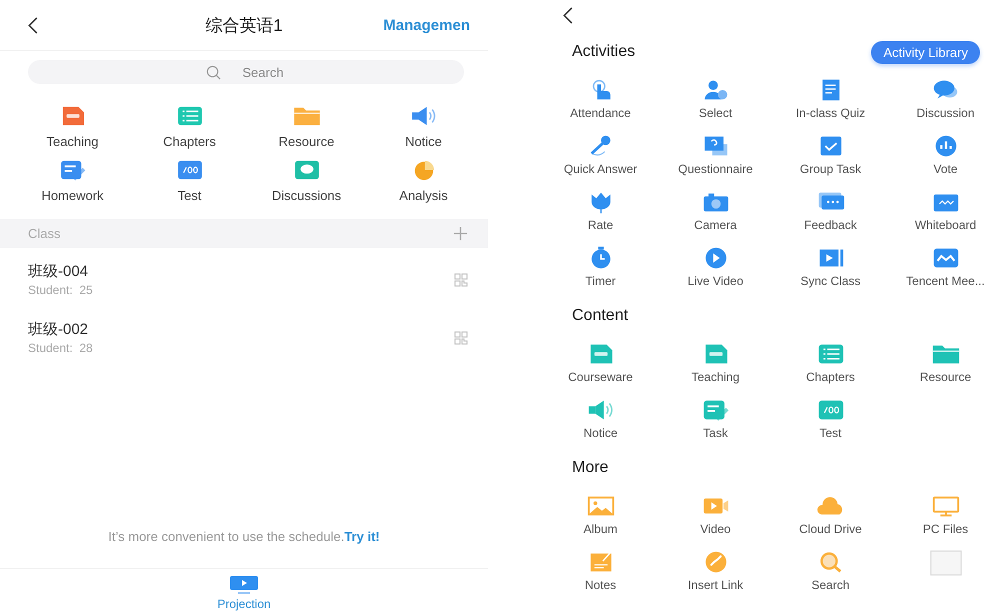  Describe the element at coordinates (601, 506) in the screenshot. I see `image-icon` at that location.